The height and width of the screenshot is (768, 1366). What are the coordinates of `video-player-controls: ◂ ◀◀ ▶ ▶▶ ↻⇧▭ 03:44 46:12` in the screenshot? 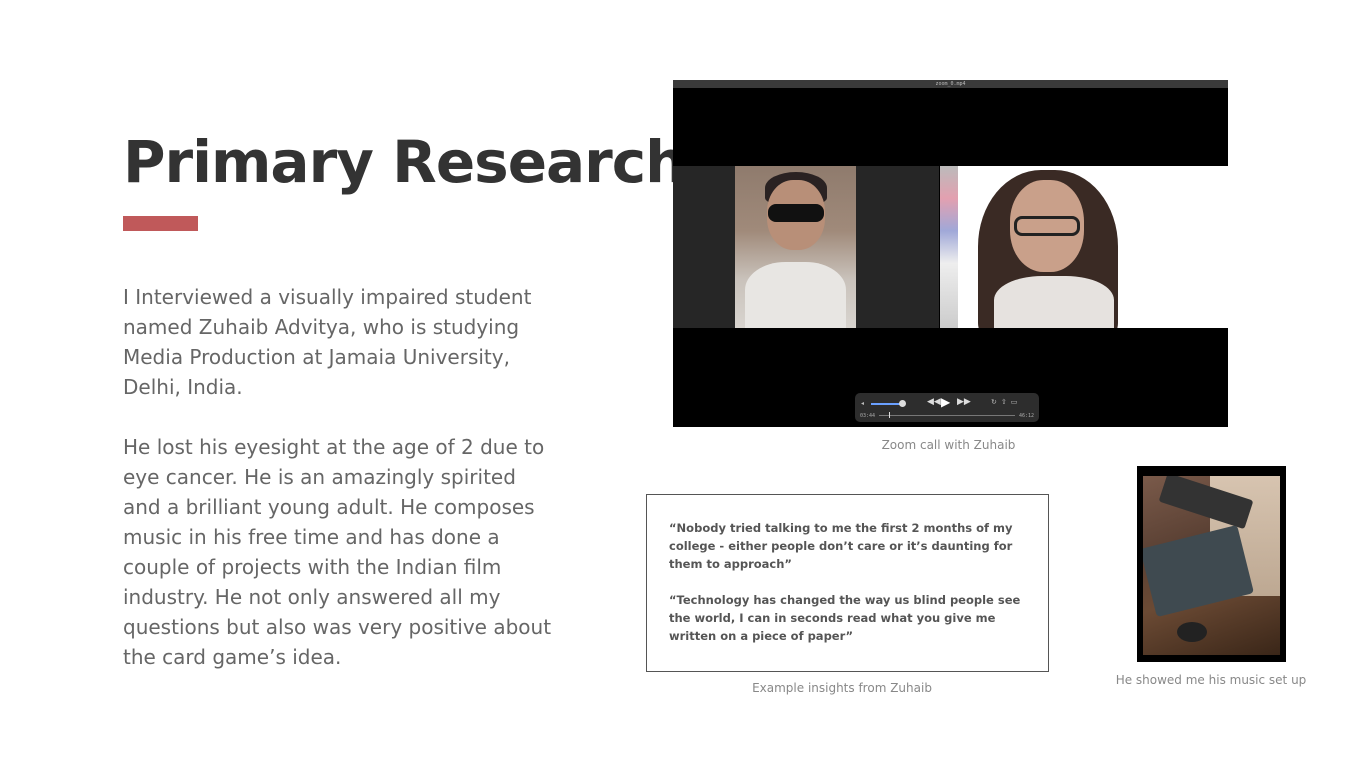 It's located at (947, 407).